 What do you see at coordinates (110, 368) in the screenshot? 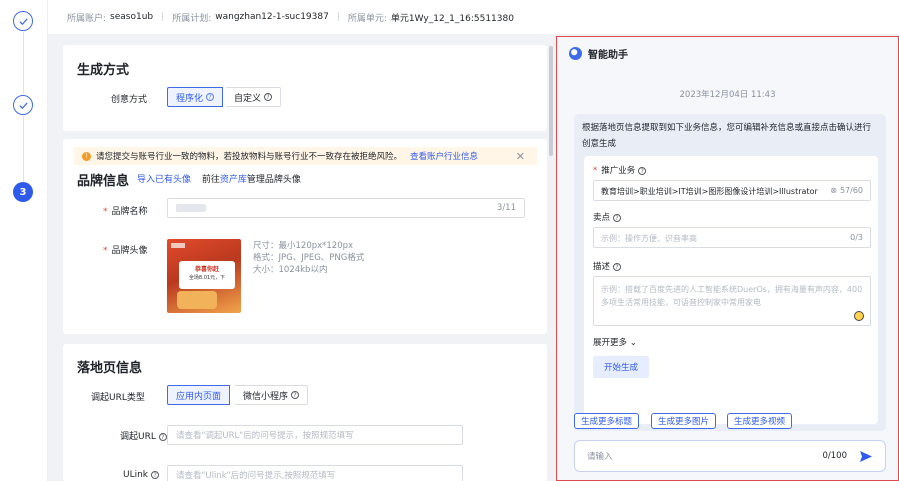
I see `landing-page-title: 落地页信息` at bounding box center [110, 368].